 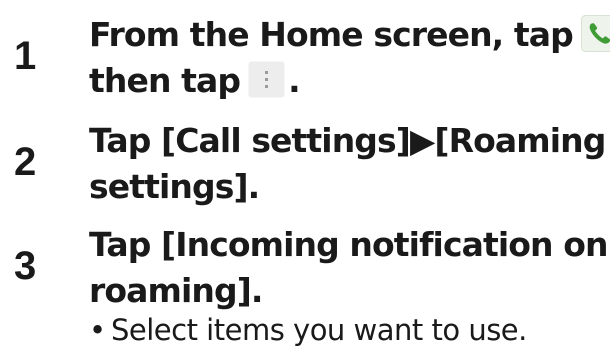 What do you see at coordinates (165, 80) in the screenshot?
I see `instruction-text: then tap` at bounding box center [165, 80].